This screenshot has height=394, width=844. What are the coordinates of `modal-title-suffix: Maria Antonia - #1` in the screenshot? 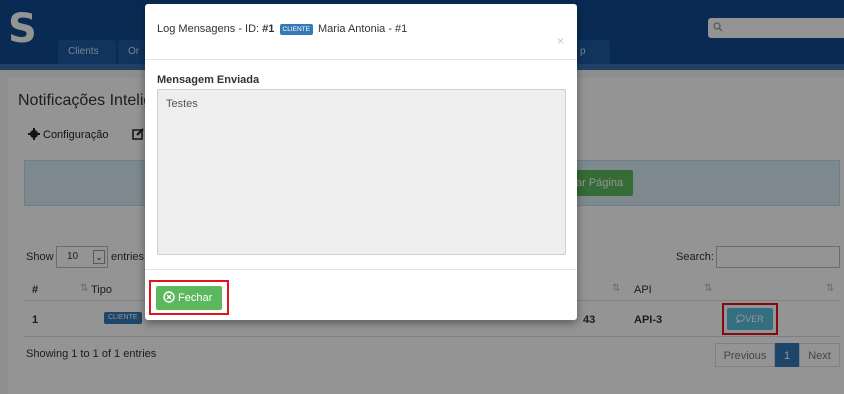 It's located at (363, 29).